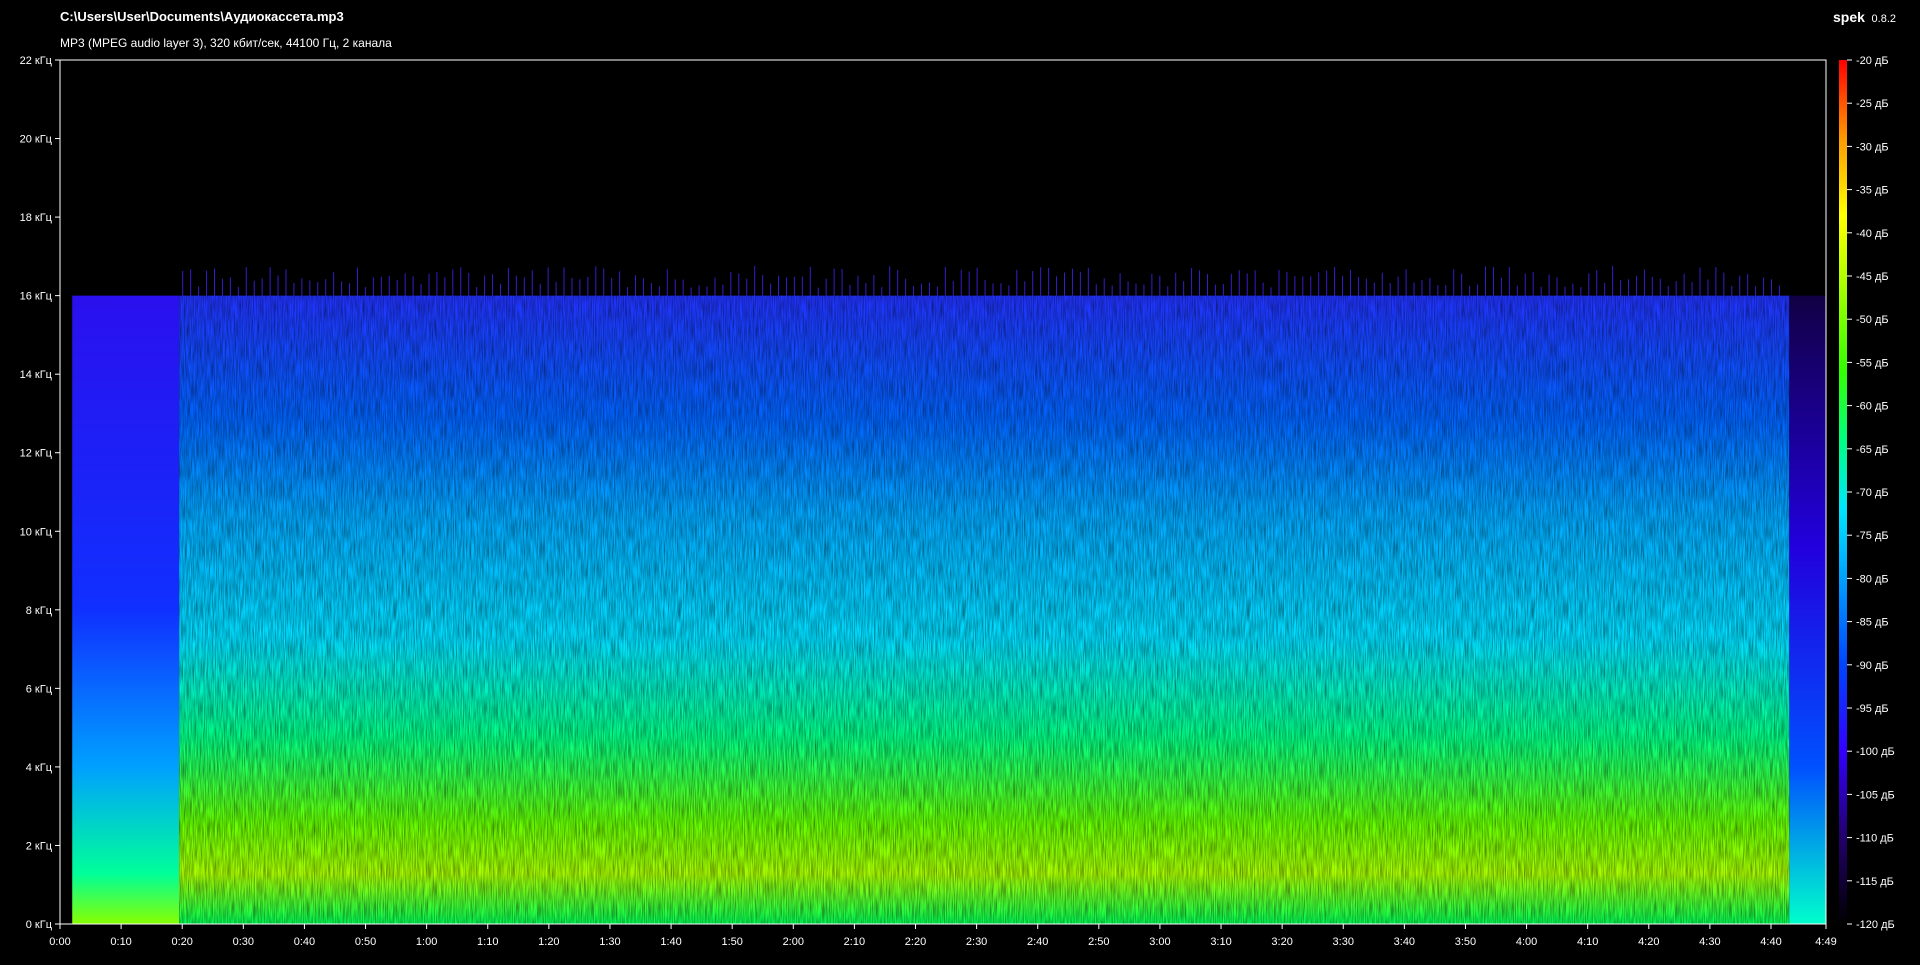 The width and height of the screenshot is (1920, 965). Describe the element at coordinates (304, 942) in the screenshot. I see `x-tick-label: 0:40` at that location.